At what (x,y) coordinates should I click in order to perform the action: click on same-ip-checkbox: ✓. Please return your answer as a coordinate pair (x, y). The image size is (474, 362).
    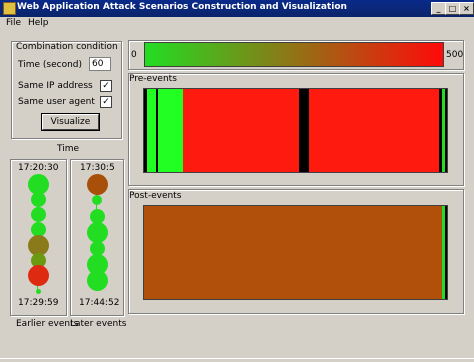
    Looking at the image, I should click on (106, 86).